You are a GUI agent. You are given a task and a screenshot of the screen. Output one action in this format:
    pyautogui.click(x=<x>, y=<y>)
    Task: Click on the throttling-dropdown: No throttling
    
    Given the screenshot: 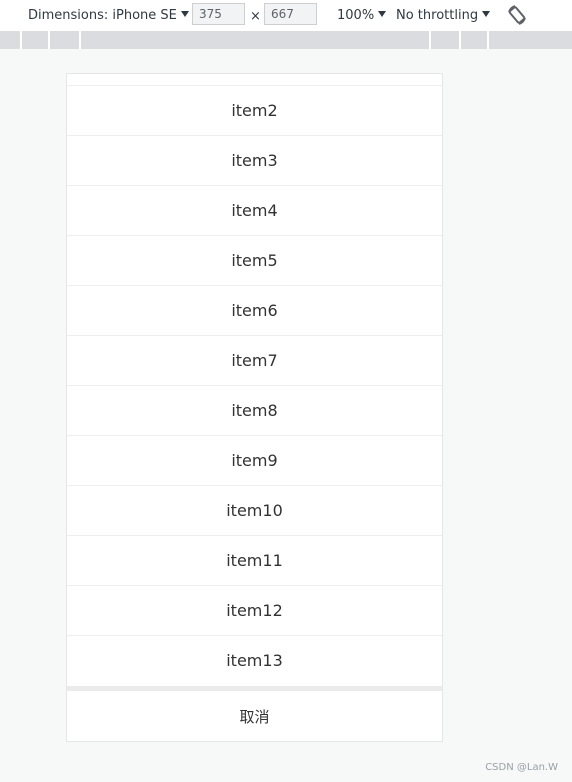 What is the action you would take?
    pyautogui.click(x=443, y=15)
    